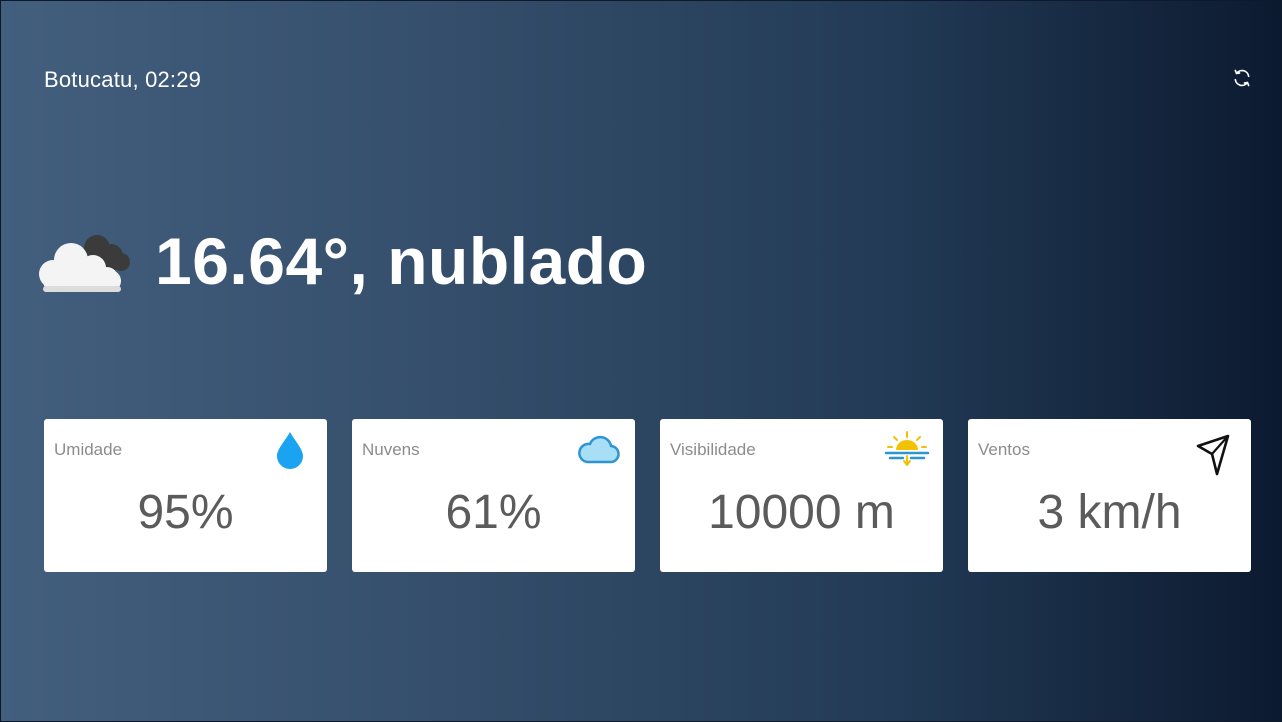 Image resolution: width=1282 pixels, height=722 pixels. Describe the element at coordinates (391, 449) in the screenshot. I see `clouds-label: Nuvens` at that location.